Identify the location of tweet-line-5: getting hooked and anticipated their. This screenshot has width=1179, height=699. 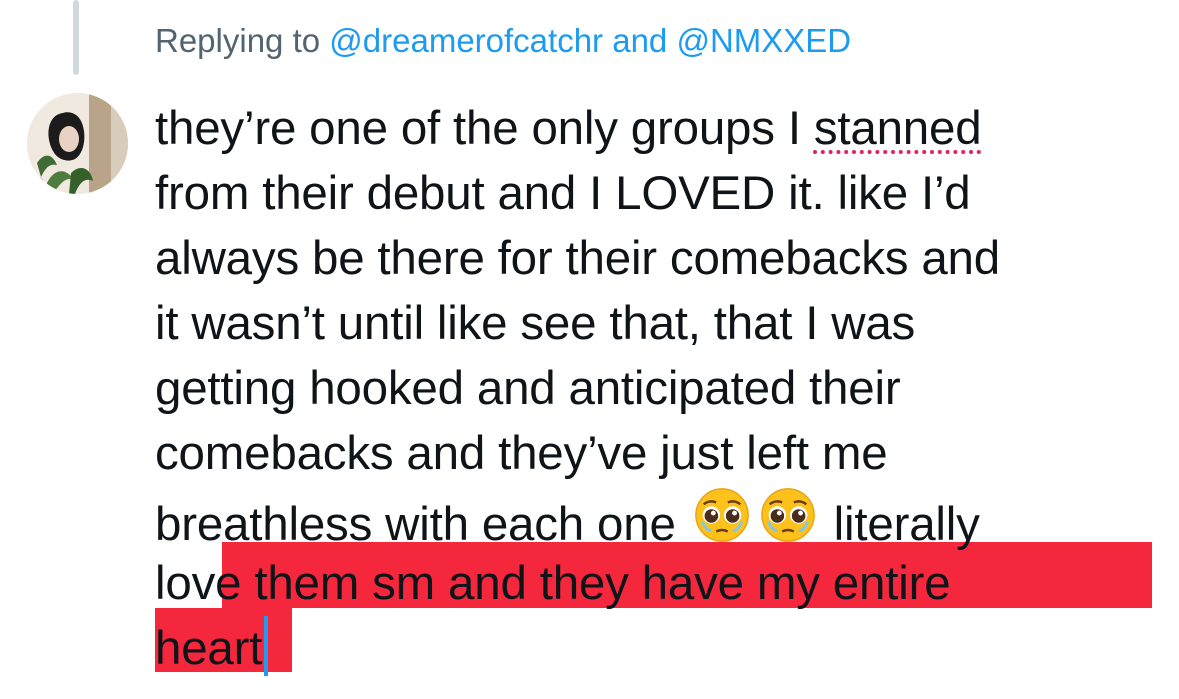
(528, 388).